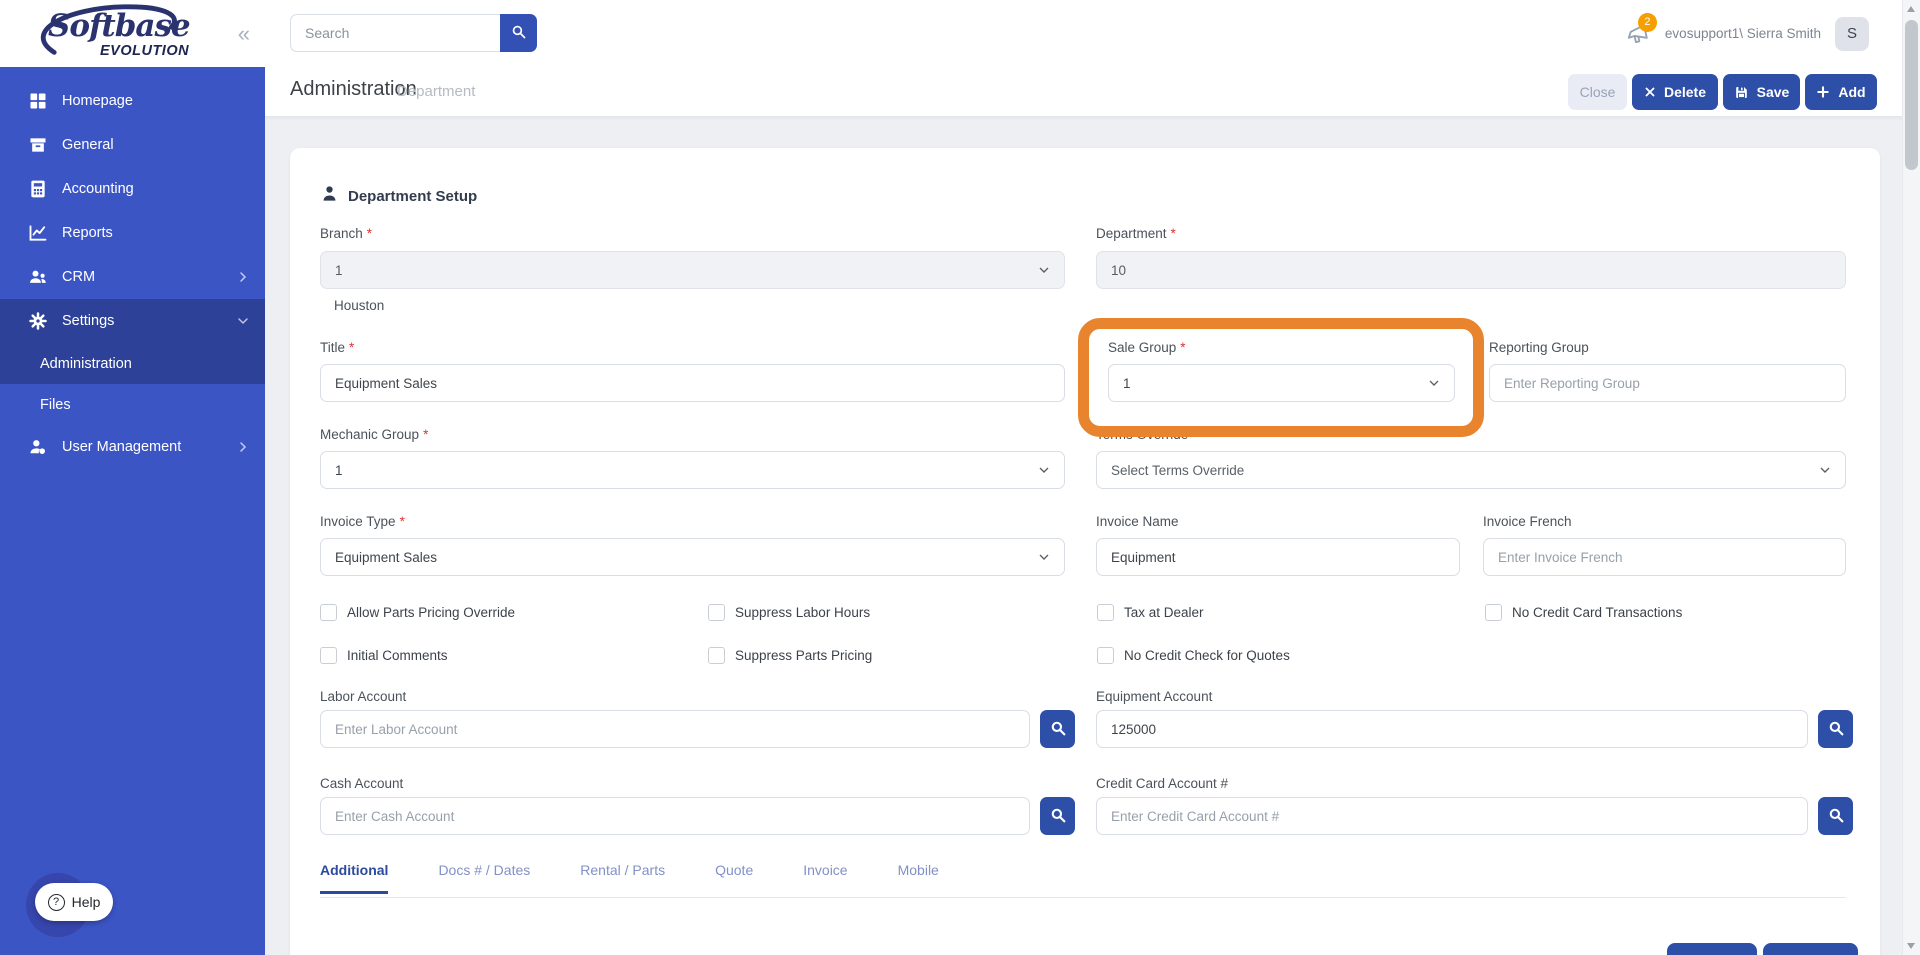  What do you see at coordinates (1911, 477) in the screenshot?
I see `page-scrollbar` at bounding box center [1911, 477].